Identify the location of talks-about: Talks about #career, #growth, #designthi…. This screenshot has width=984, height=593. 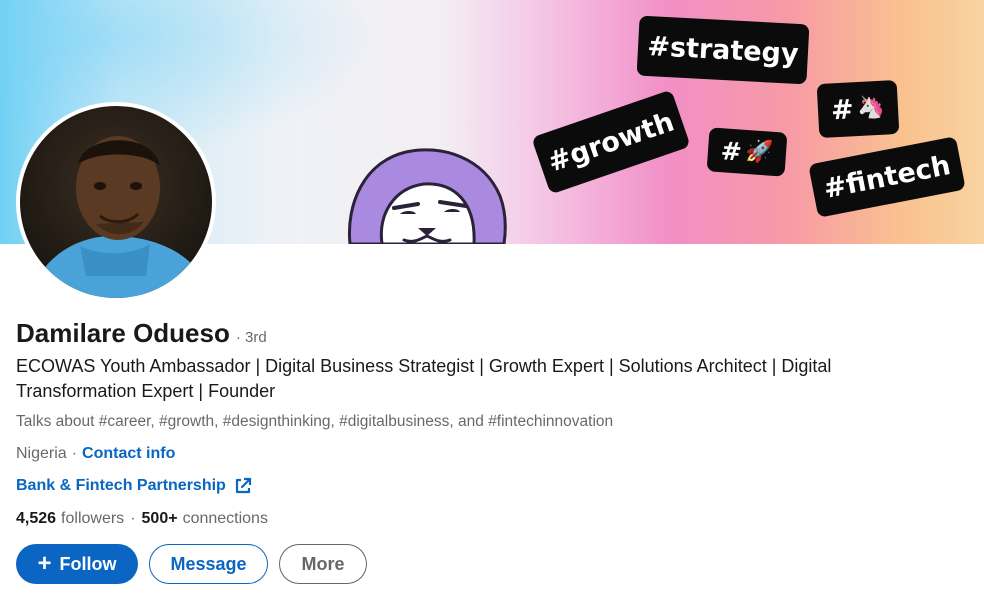
(315, 421).